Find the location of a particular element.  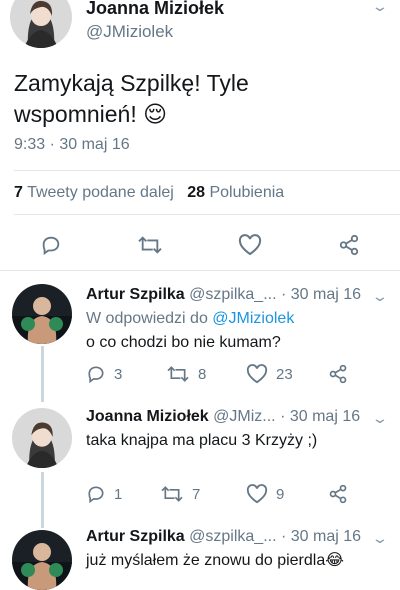

retweet-button is located at coordinates (150, 245).